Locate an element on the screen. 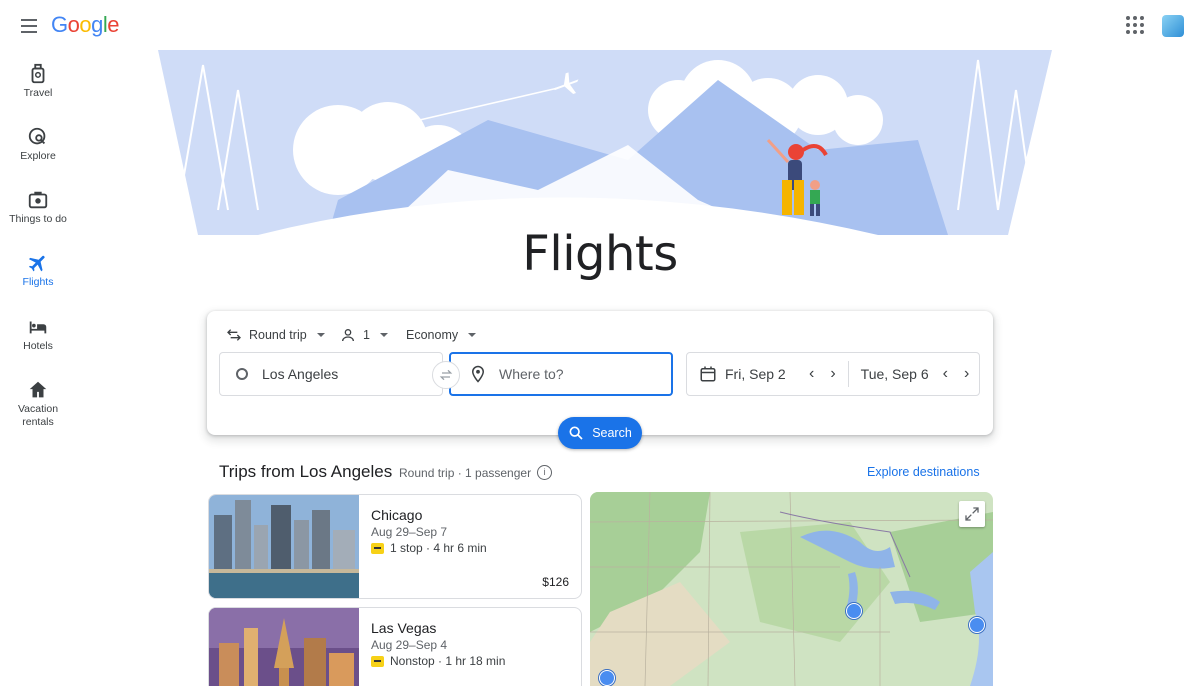  search-button-label: Search is located at coordinates (612, 433).